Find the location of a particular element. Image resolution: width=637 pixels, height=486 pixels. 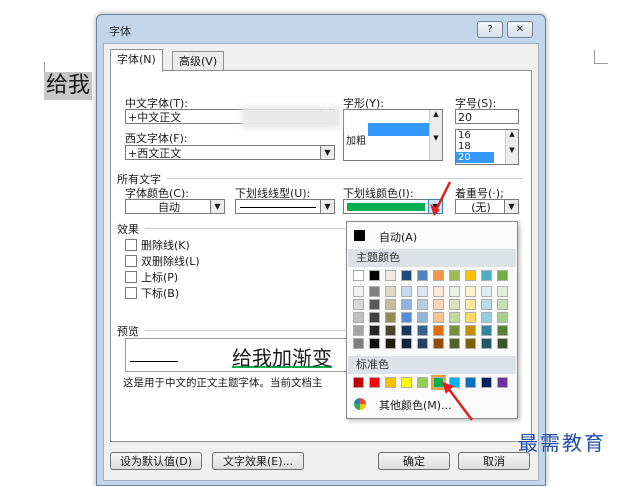

underline-style-select is located at coordinates (278, 206).